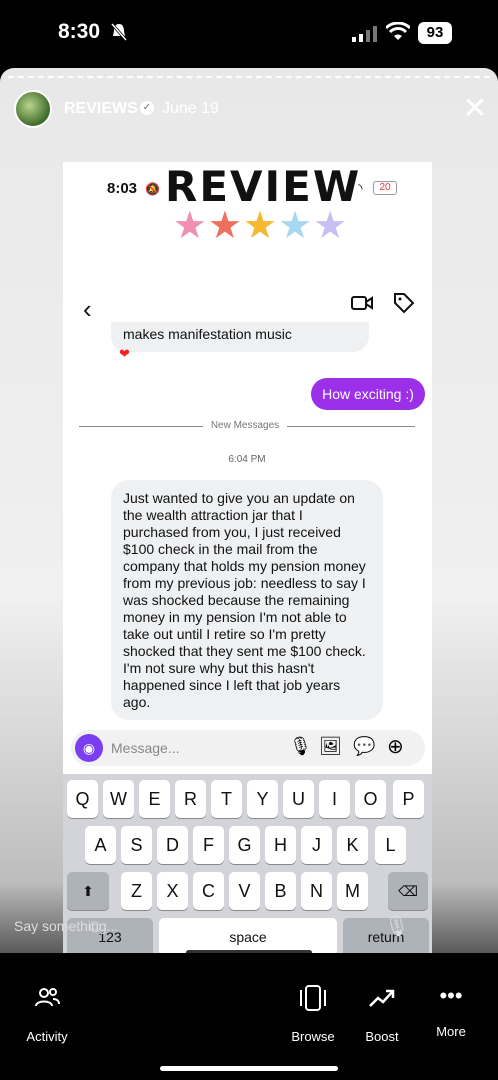 This screenshot has width=498, height=1080. I want to click on new-messages-label: New Messages, so click(245, 425).